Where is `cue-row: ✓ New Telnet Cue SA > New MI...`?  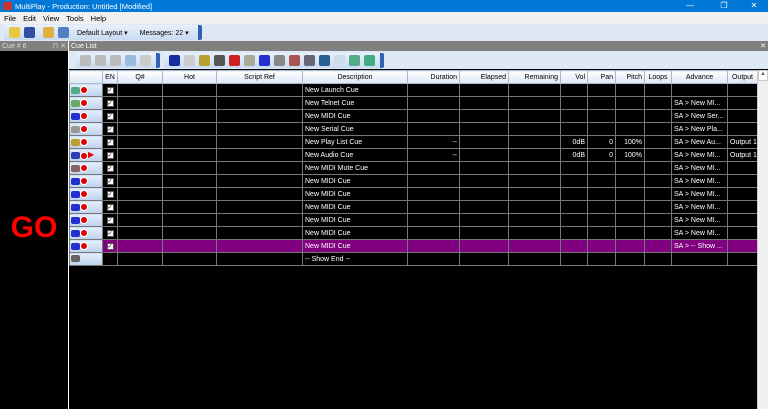
cue-row: ✓ New Telnet Cue SA > New MI... is located at coordinates (413, 103).